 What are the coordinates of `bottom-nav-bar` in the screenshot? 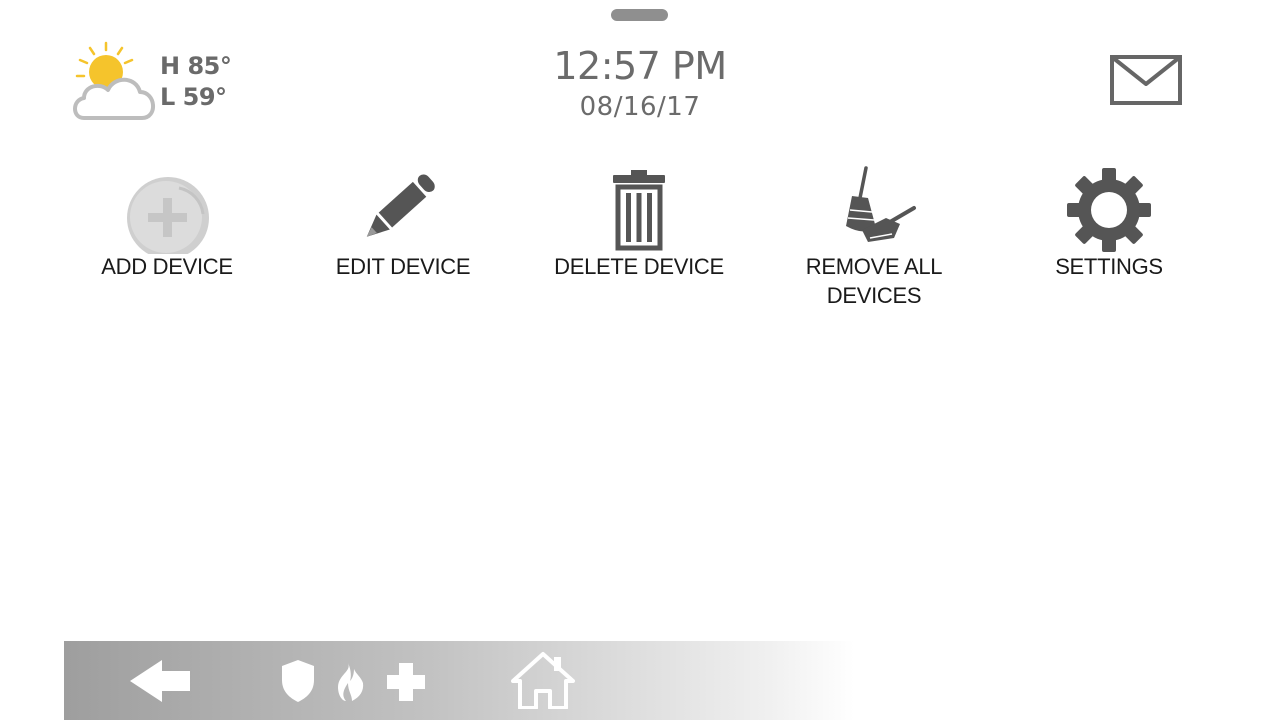 It's located at (672, 680).